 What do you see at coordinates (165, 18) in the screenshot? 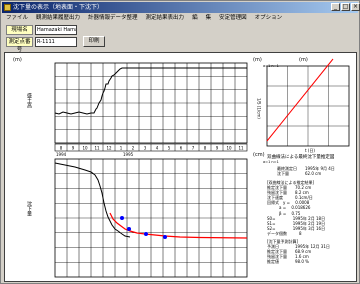
I see `menu-result-table: 測定結果表出力` at bounding box center [165, 18].